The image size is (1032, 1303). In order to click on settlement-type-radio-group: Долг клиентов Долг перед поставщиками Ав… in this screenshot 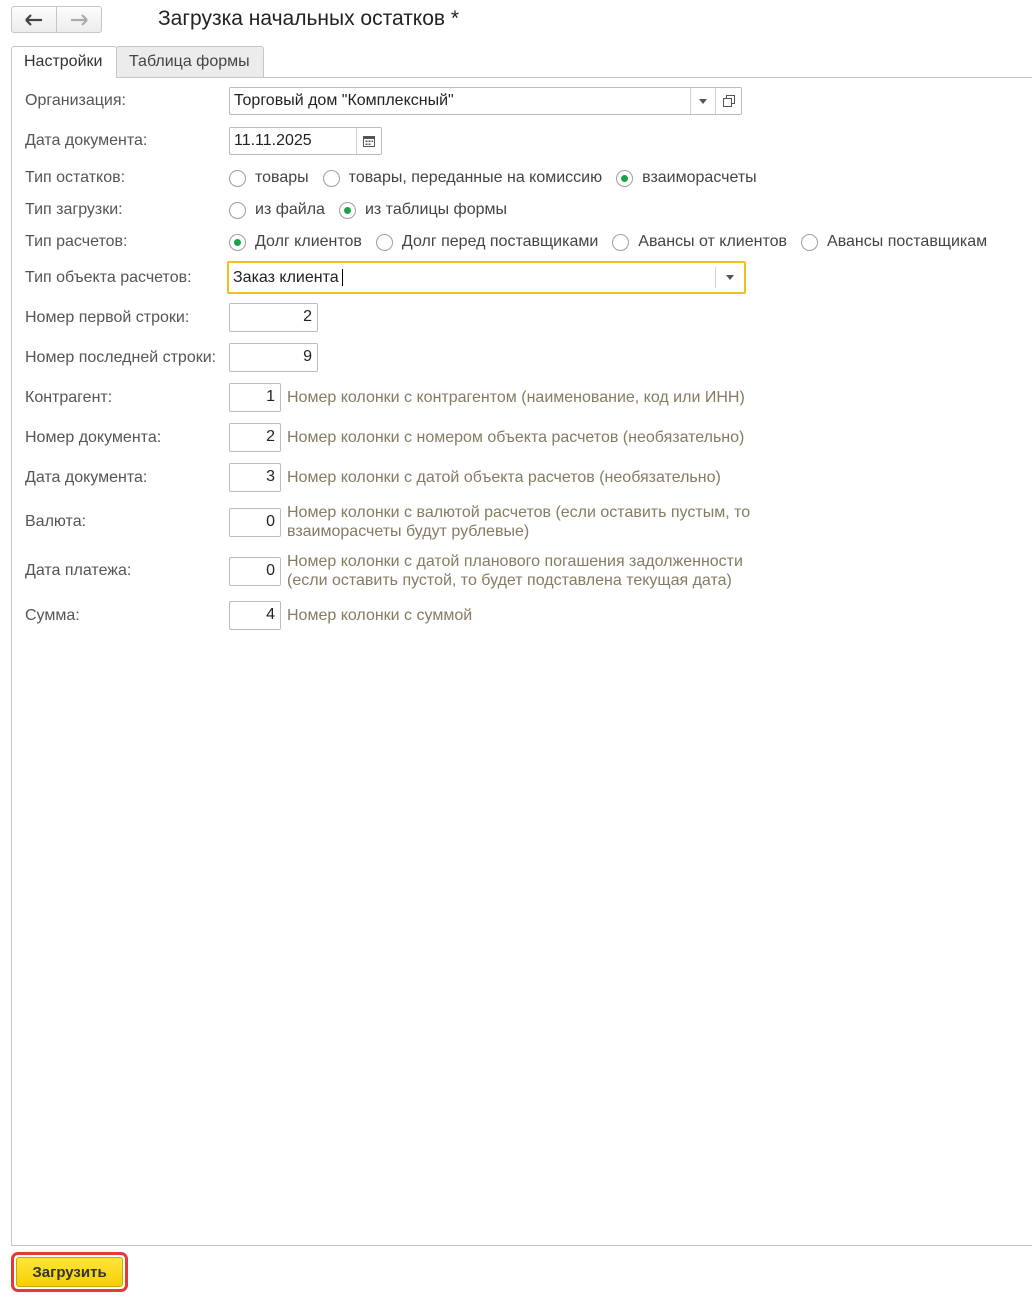, I will do `click(608, 242)`.